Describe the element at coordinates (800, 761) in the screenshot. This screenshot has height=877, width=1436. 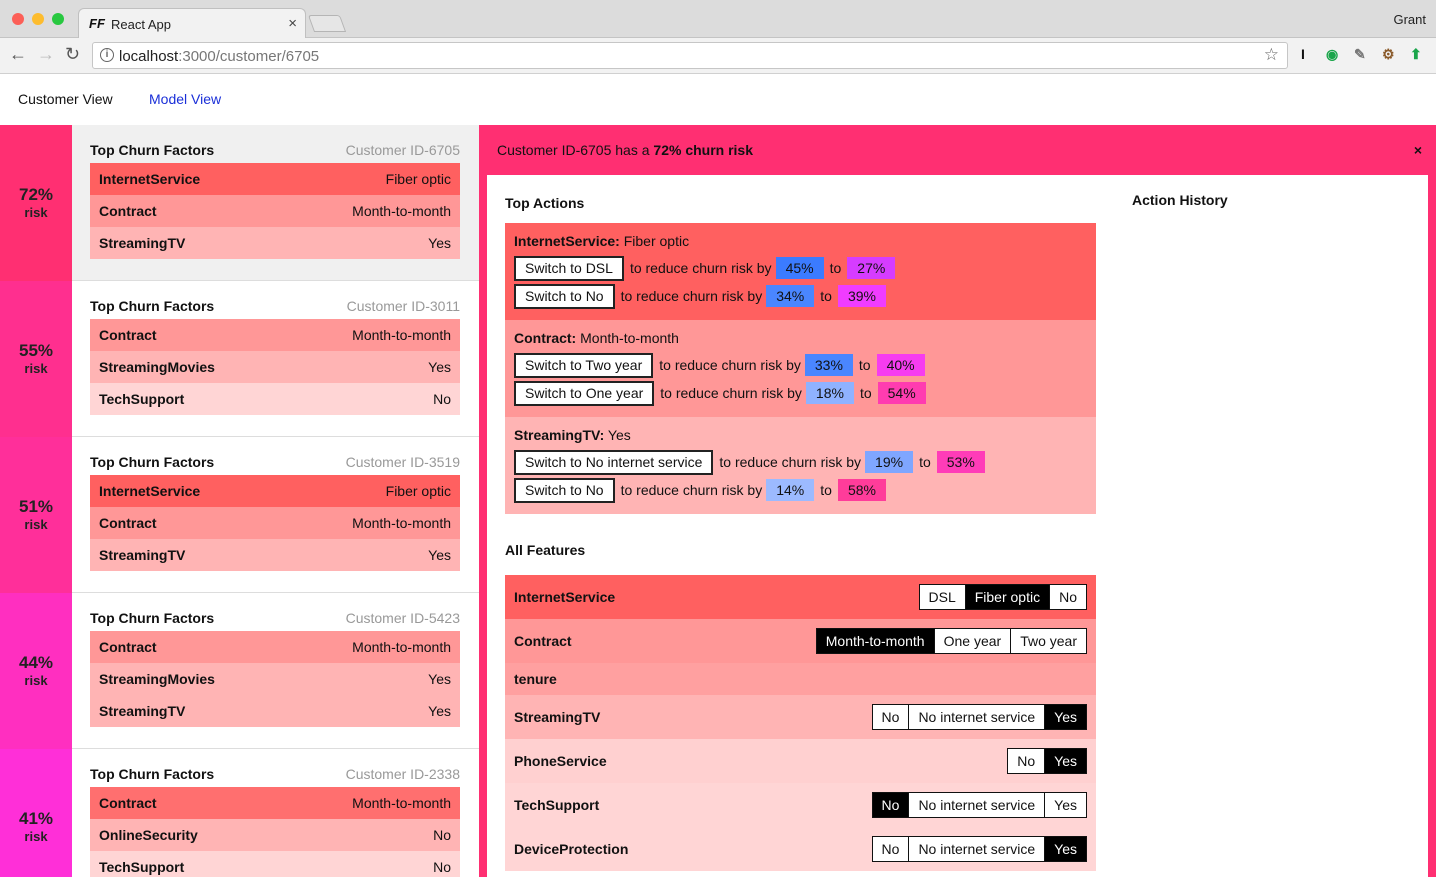
I see `feature-row: PhoneService No Yes` at that location.